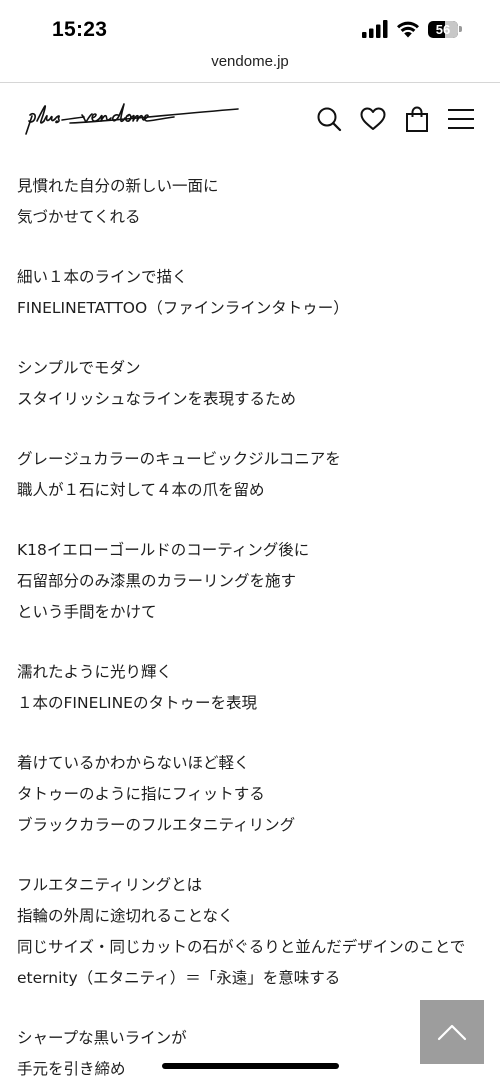  What do you see at coordinates (417, 119) in the screenshot?
I see `shopping-bag-icon` at bounding box center [417, 119].